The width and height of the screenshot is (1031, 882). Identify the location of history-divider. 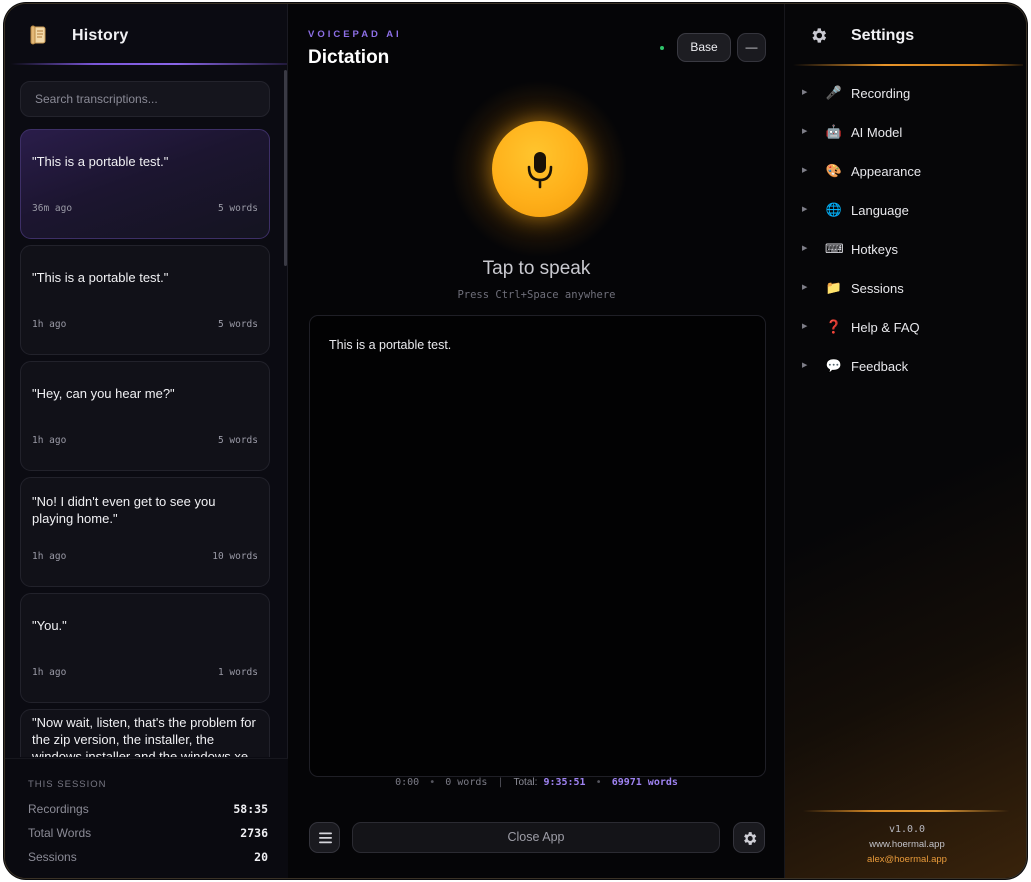
(149, 64).